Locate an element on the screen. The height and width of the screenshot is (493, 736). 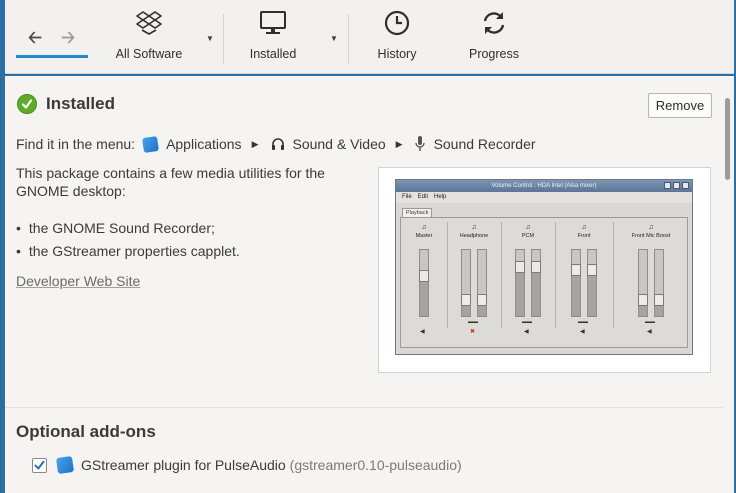
menu-sound-video: Sound & Video is located at coordinates (328, 144).